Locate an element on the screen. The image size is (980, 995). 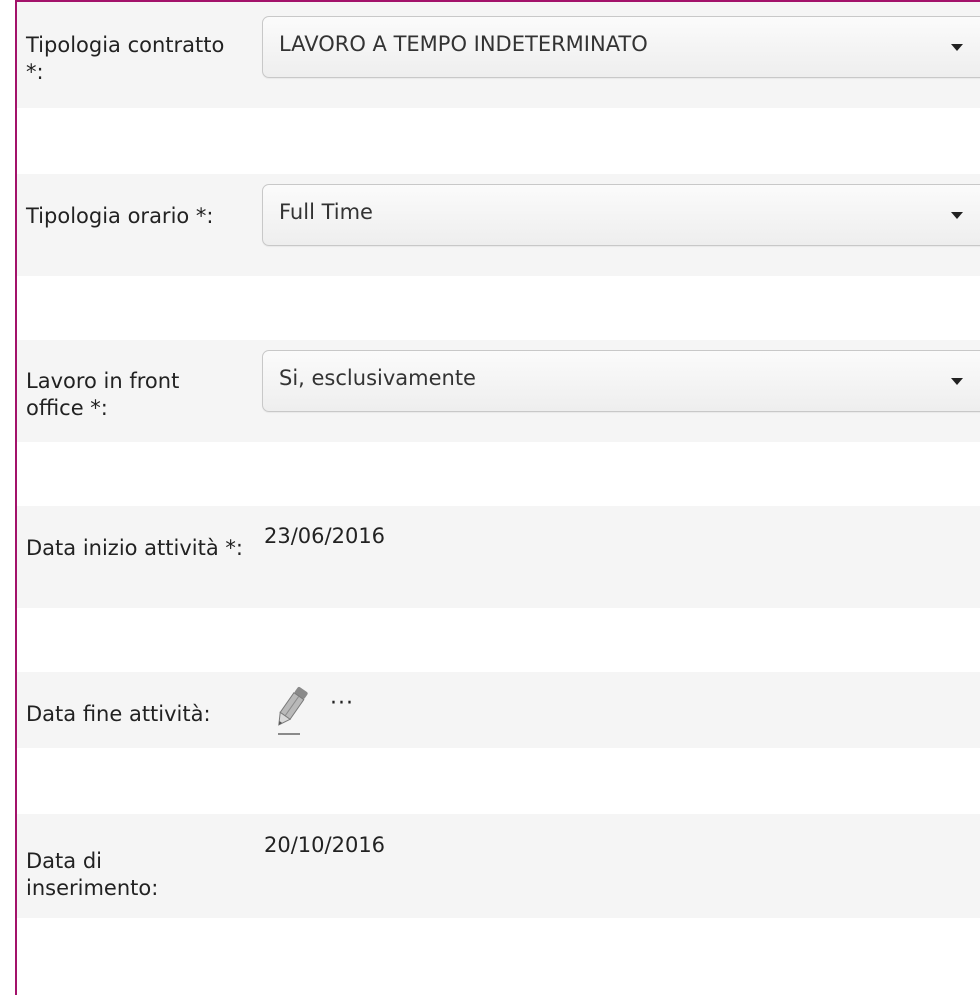
start-date-value: 23/06/2016 is located at coordinates (325, 536).